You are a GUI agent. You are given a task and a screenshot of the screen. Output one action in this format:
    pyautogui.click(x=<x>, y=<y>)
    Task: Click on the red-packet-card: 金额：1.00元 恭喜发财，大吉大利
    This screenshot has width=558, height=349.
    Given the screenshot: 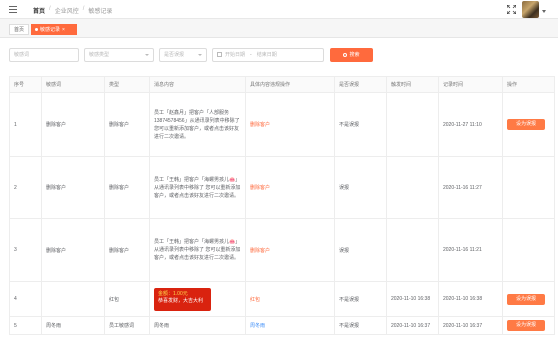 What is the action you would take?
    pyautogui.click(x=182, y=299)
    